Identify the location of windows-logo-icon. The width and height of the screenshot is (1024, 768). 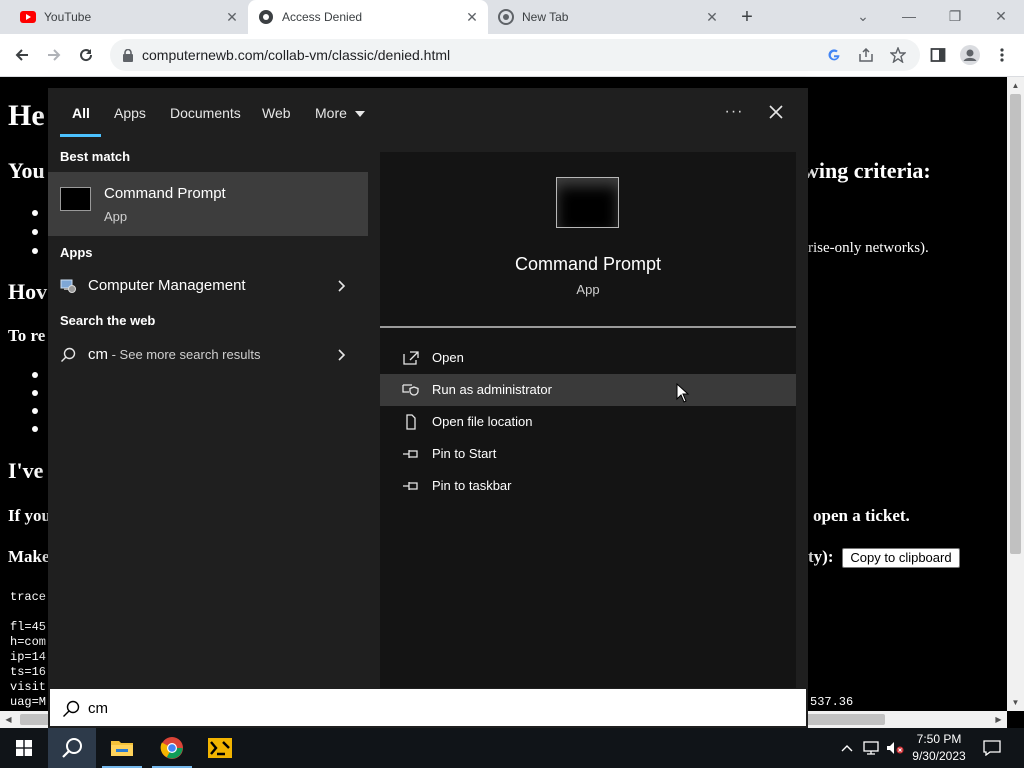
(24, 748).